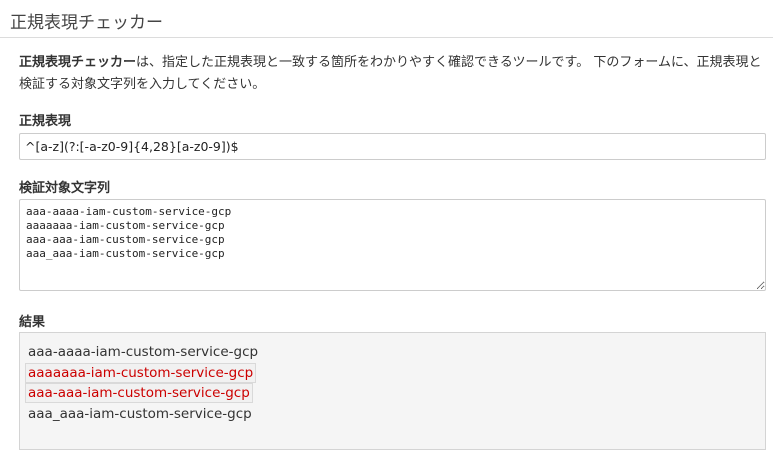 The height and width of the screenshot is (462, 773). What do you see at coordinates (392, 146) in the screenshot?
I see `regex-input` at bounding box center [392, 146].